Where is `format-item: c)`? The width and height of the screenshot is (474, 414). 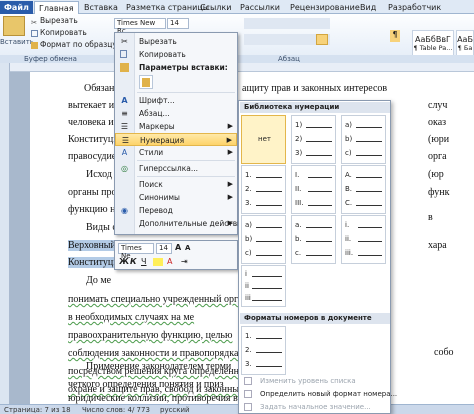
format-item: c) is located at coordinates (248, 253).